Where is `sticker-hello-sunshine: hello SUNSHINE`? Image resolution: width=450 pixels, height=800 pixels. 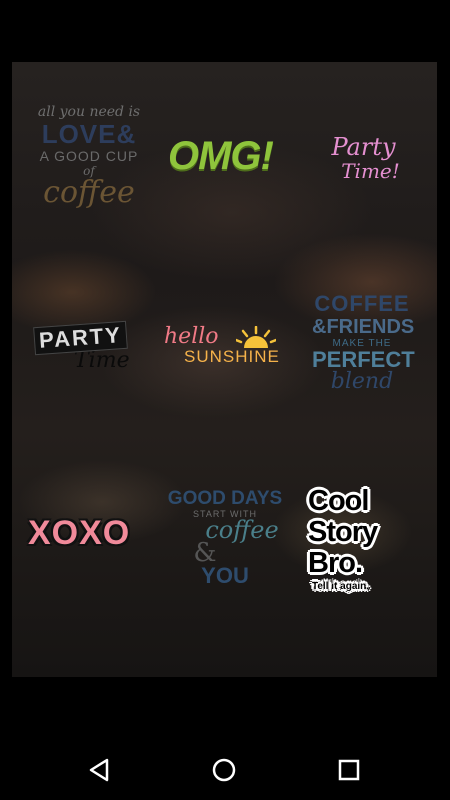 sticker-hello-sunshine: hello SUNSHINE is located at coordinates (224, 349).